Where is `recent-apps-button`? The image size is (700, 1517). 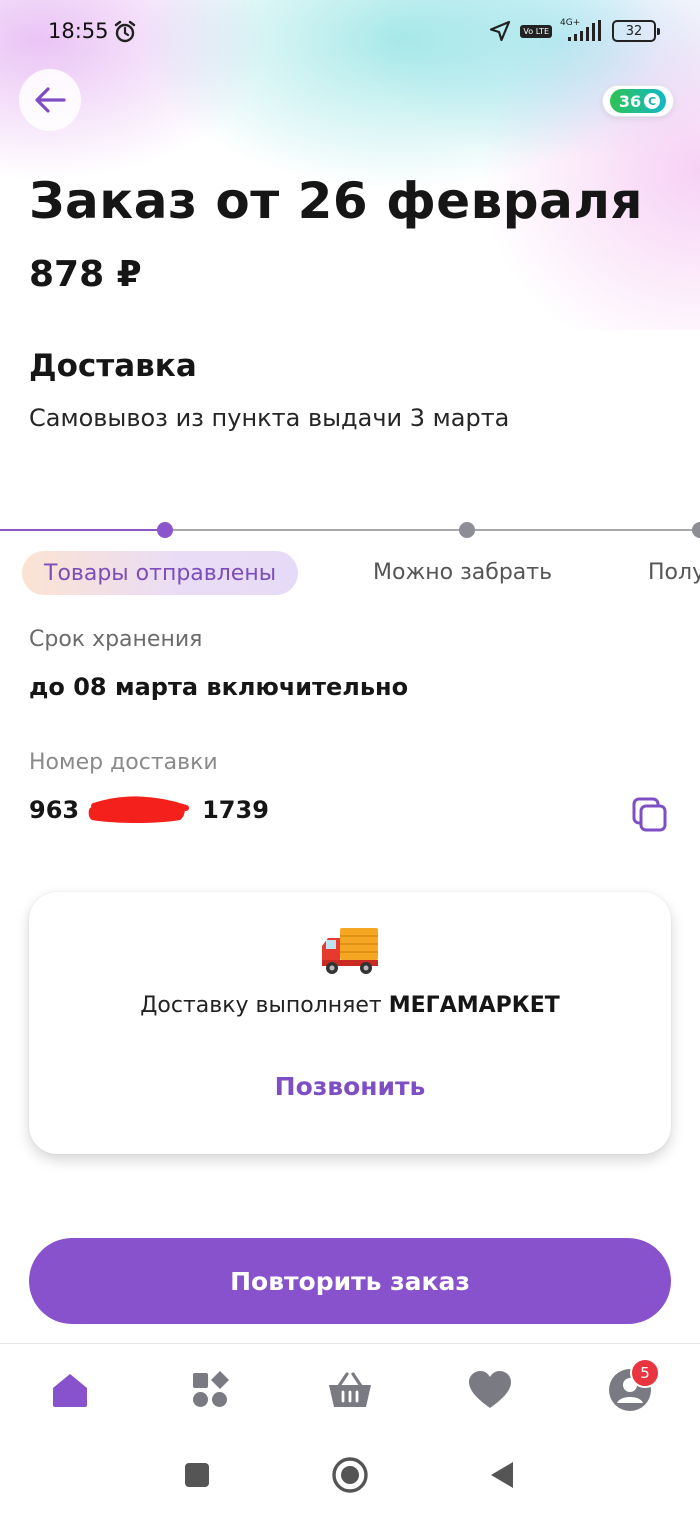
recent-apps-button is located at coordinates (197, 1475).